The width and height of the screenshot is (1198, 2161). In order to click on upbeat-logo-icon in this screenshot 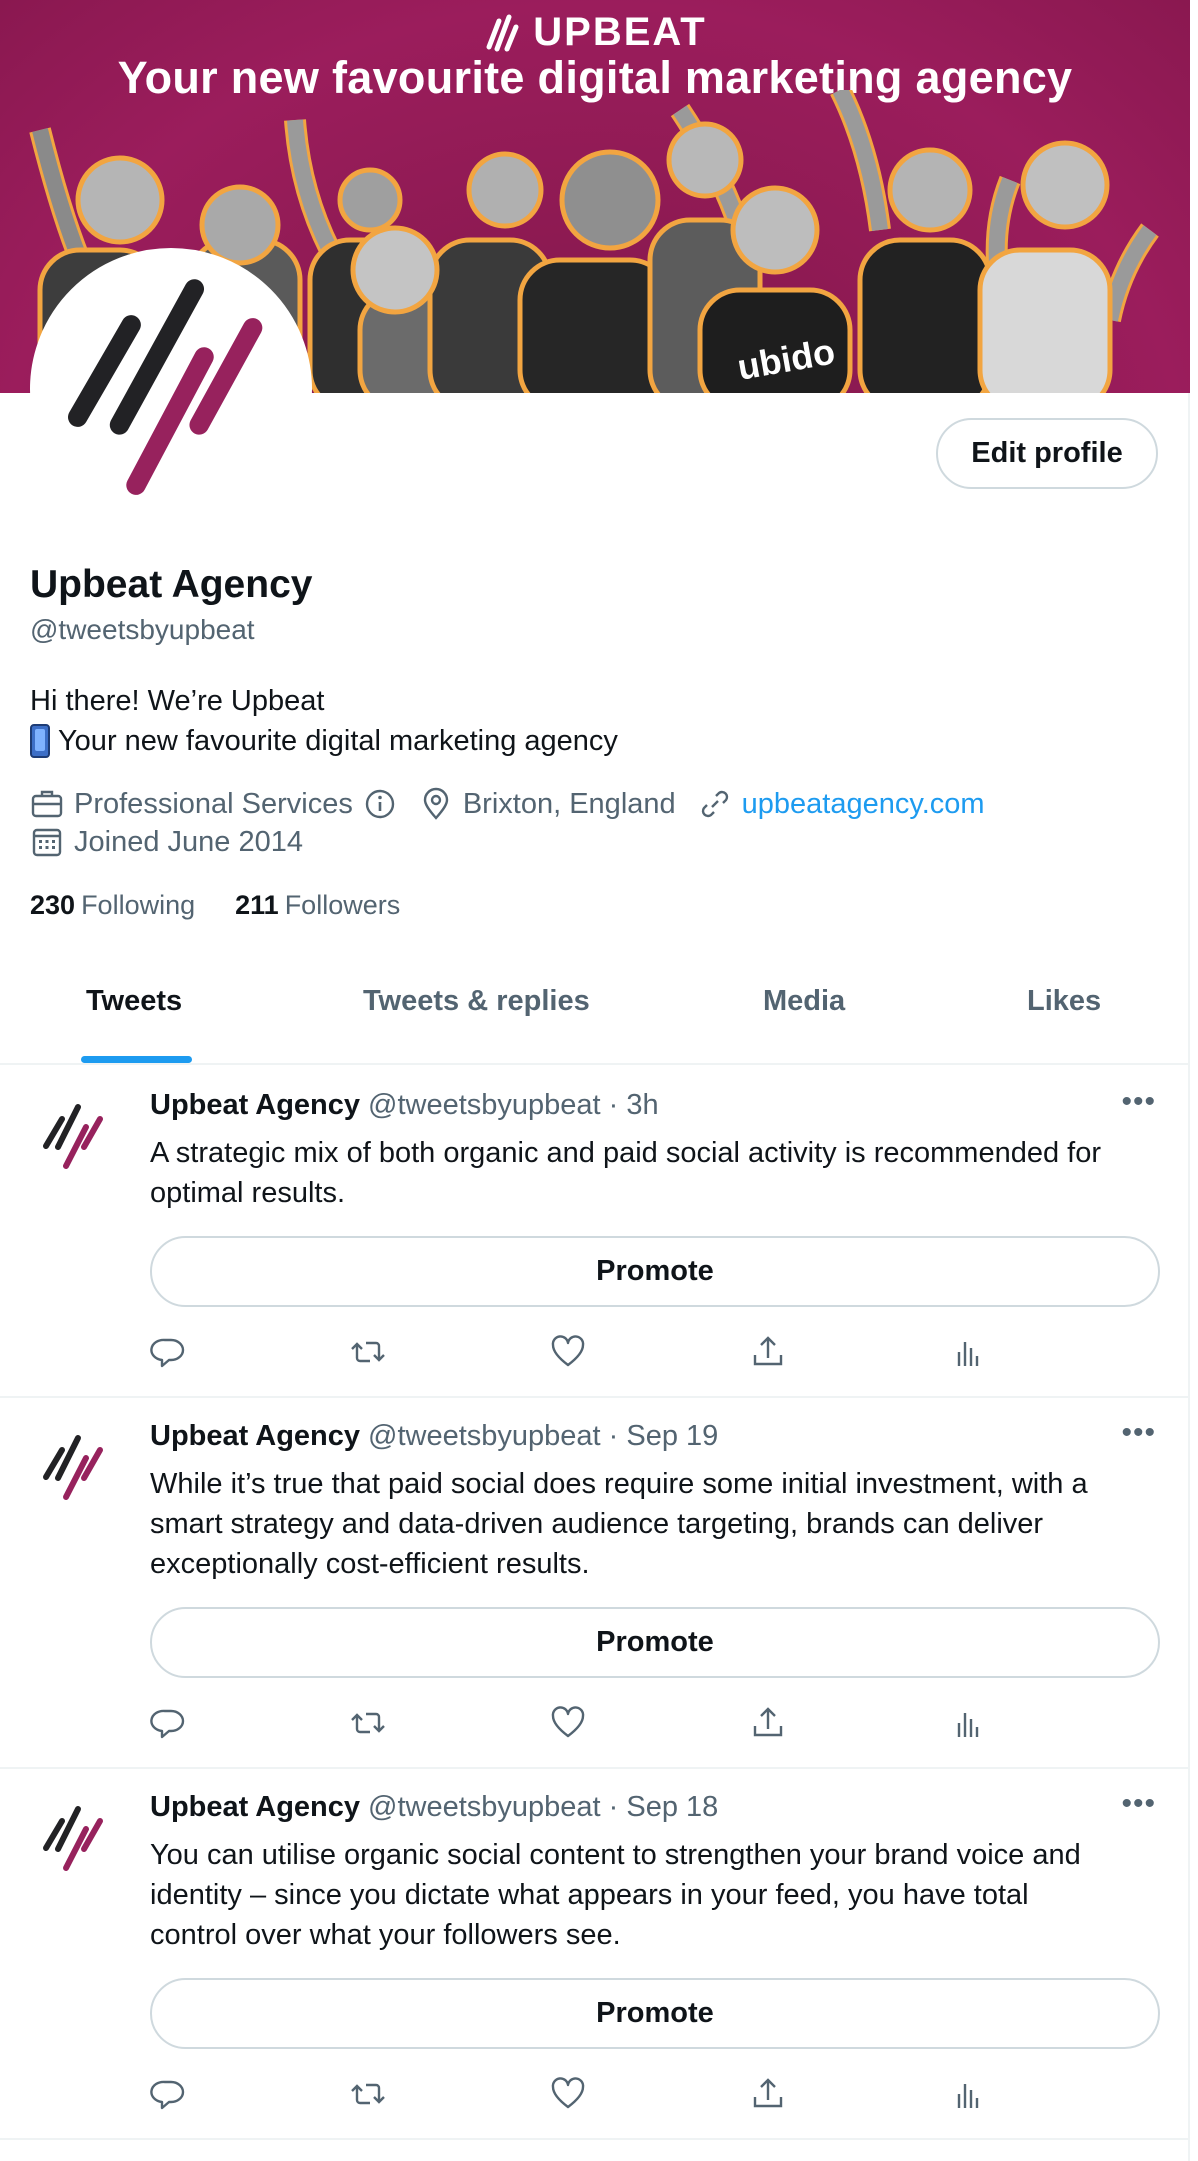, I will do `click(171, 389)`.